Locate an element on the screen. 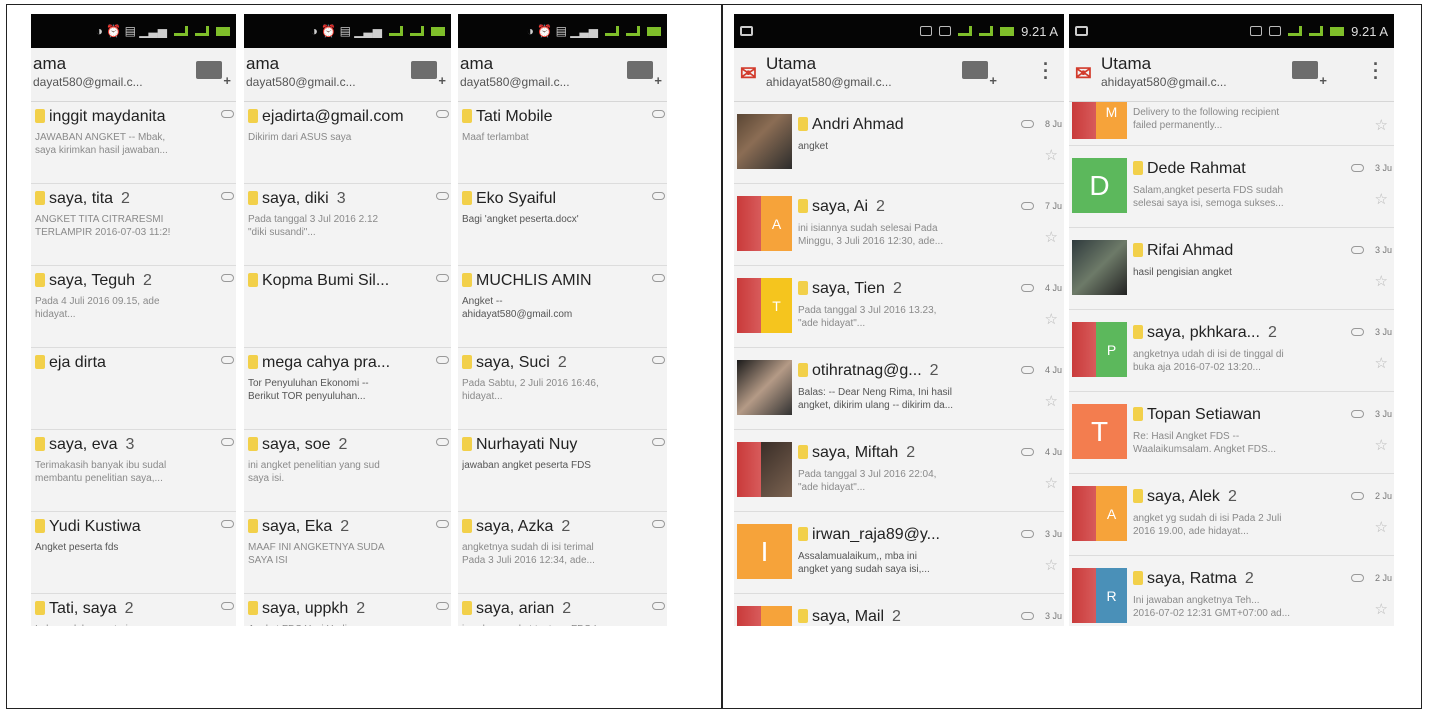 The width and height of the screenshot is (1430, 713). sender-avatar: I is located at coordinates (764, 551).